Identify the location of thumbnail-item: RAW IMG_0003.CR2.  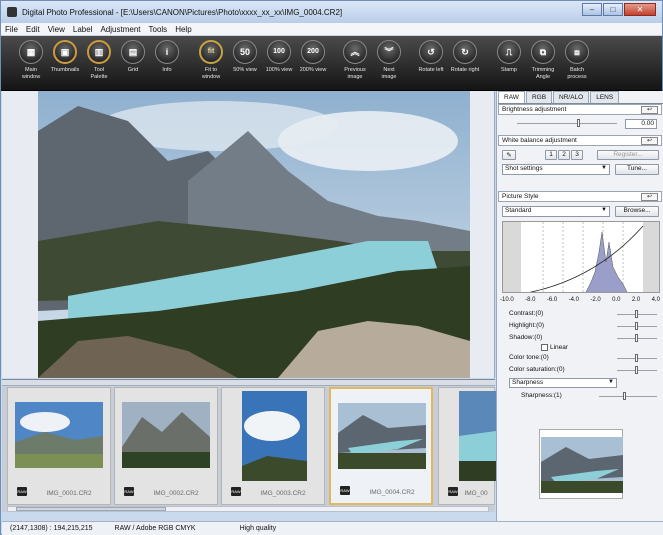
(273, 446).